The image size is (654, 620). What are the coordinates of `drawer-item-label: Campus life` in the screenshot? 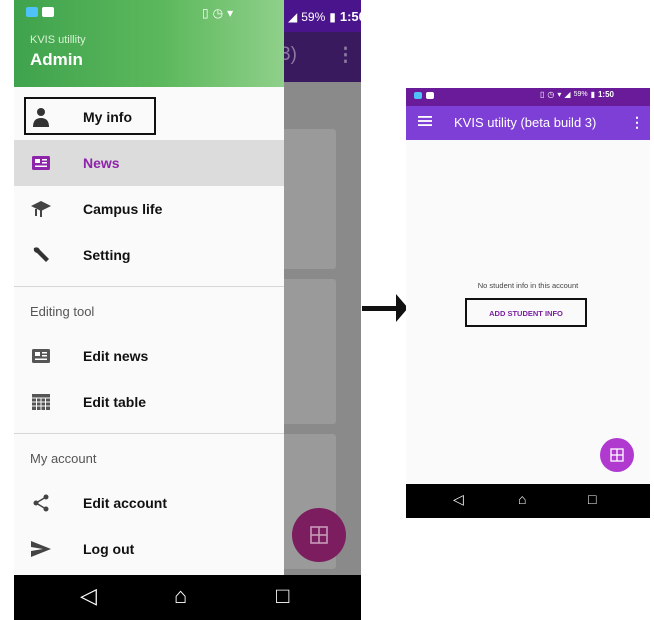 It's located at (123, 209).